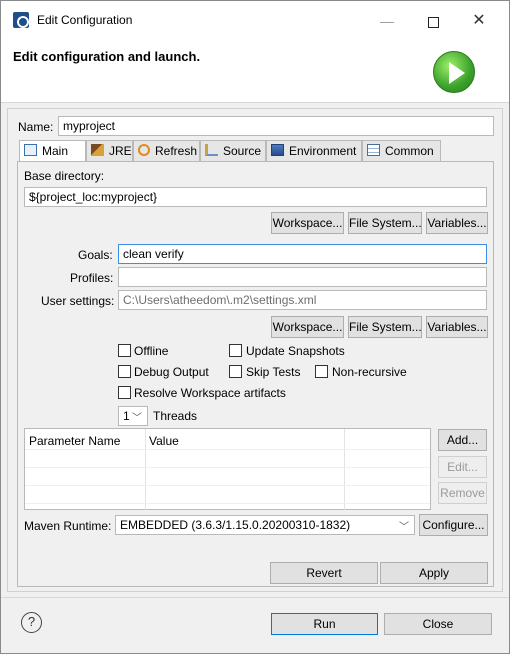  What do you see at coordinates (434, 573) in the screenshot?
I see `apply-button: Apply` at bounding box center [434, 573].